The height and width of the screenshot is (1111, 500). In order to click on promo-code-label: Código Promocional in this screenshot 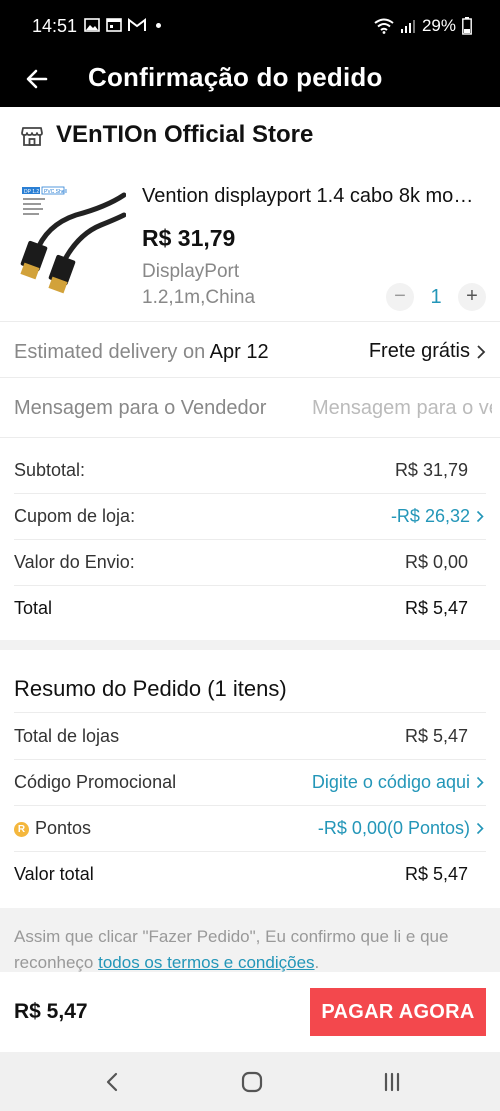, I will do `click(95, 782)`.